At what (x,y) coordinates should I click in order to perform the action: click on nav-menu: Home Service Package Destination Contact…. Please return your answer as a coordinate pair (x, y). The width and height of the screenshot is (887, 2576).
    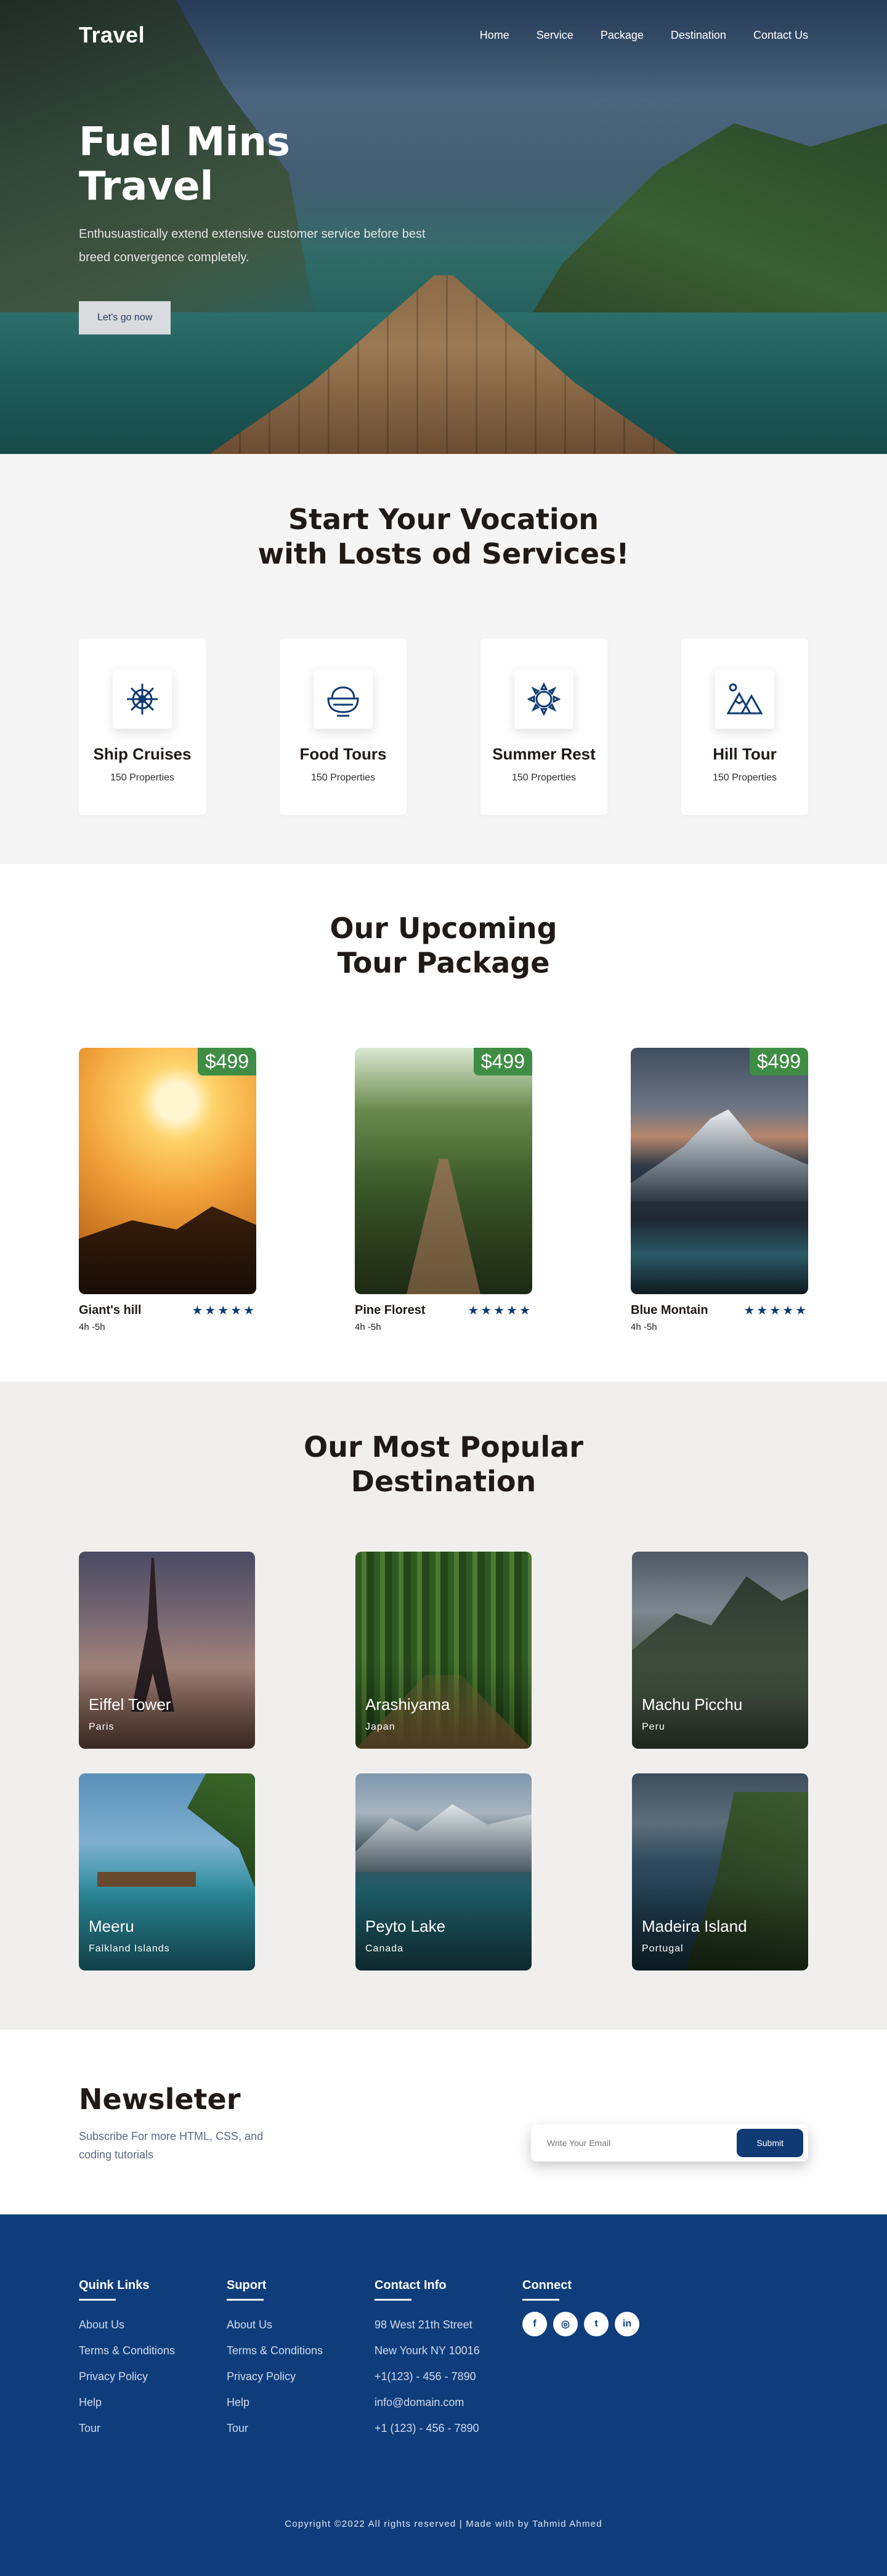
    Looking at the image, I should click on (644, 35).